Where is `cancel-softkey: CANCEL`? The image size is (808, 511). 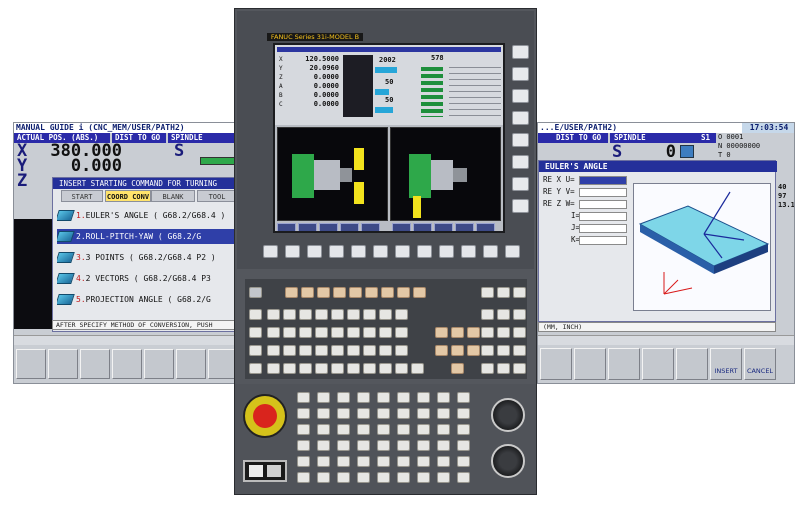 cancel-softkey: CANCEL is located at coordinates (760, 364).